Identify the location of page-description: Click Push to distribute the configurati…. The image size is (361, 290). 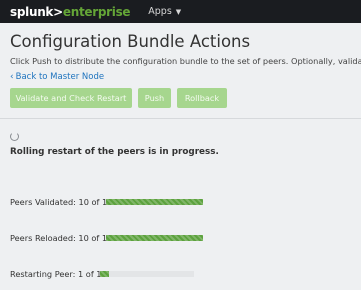
(185, 61).